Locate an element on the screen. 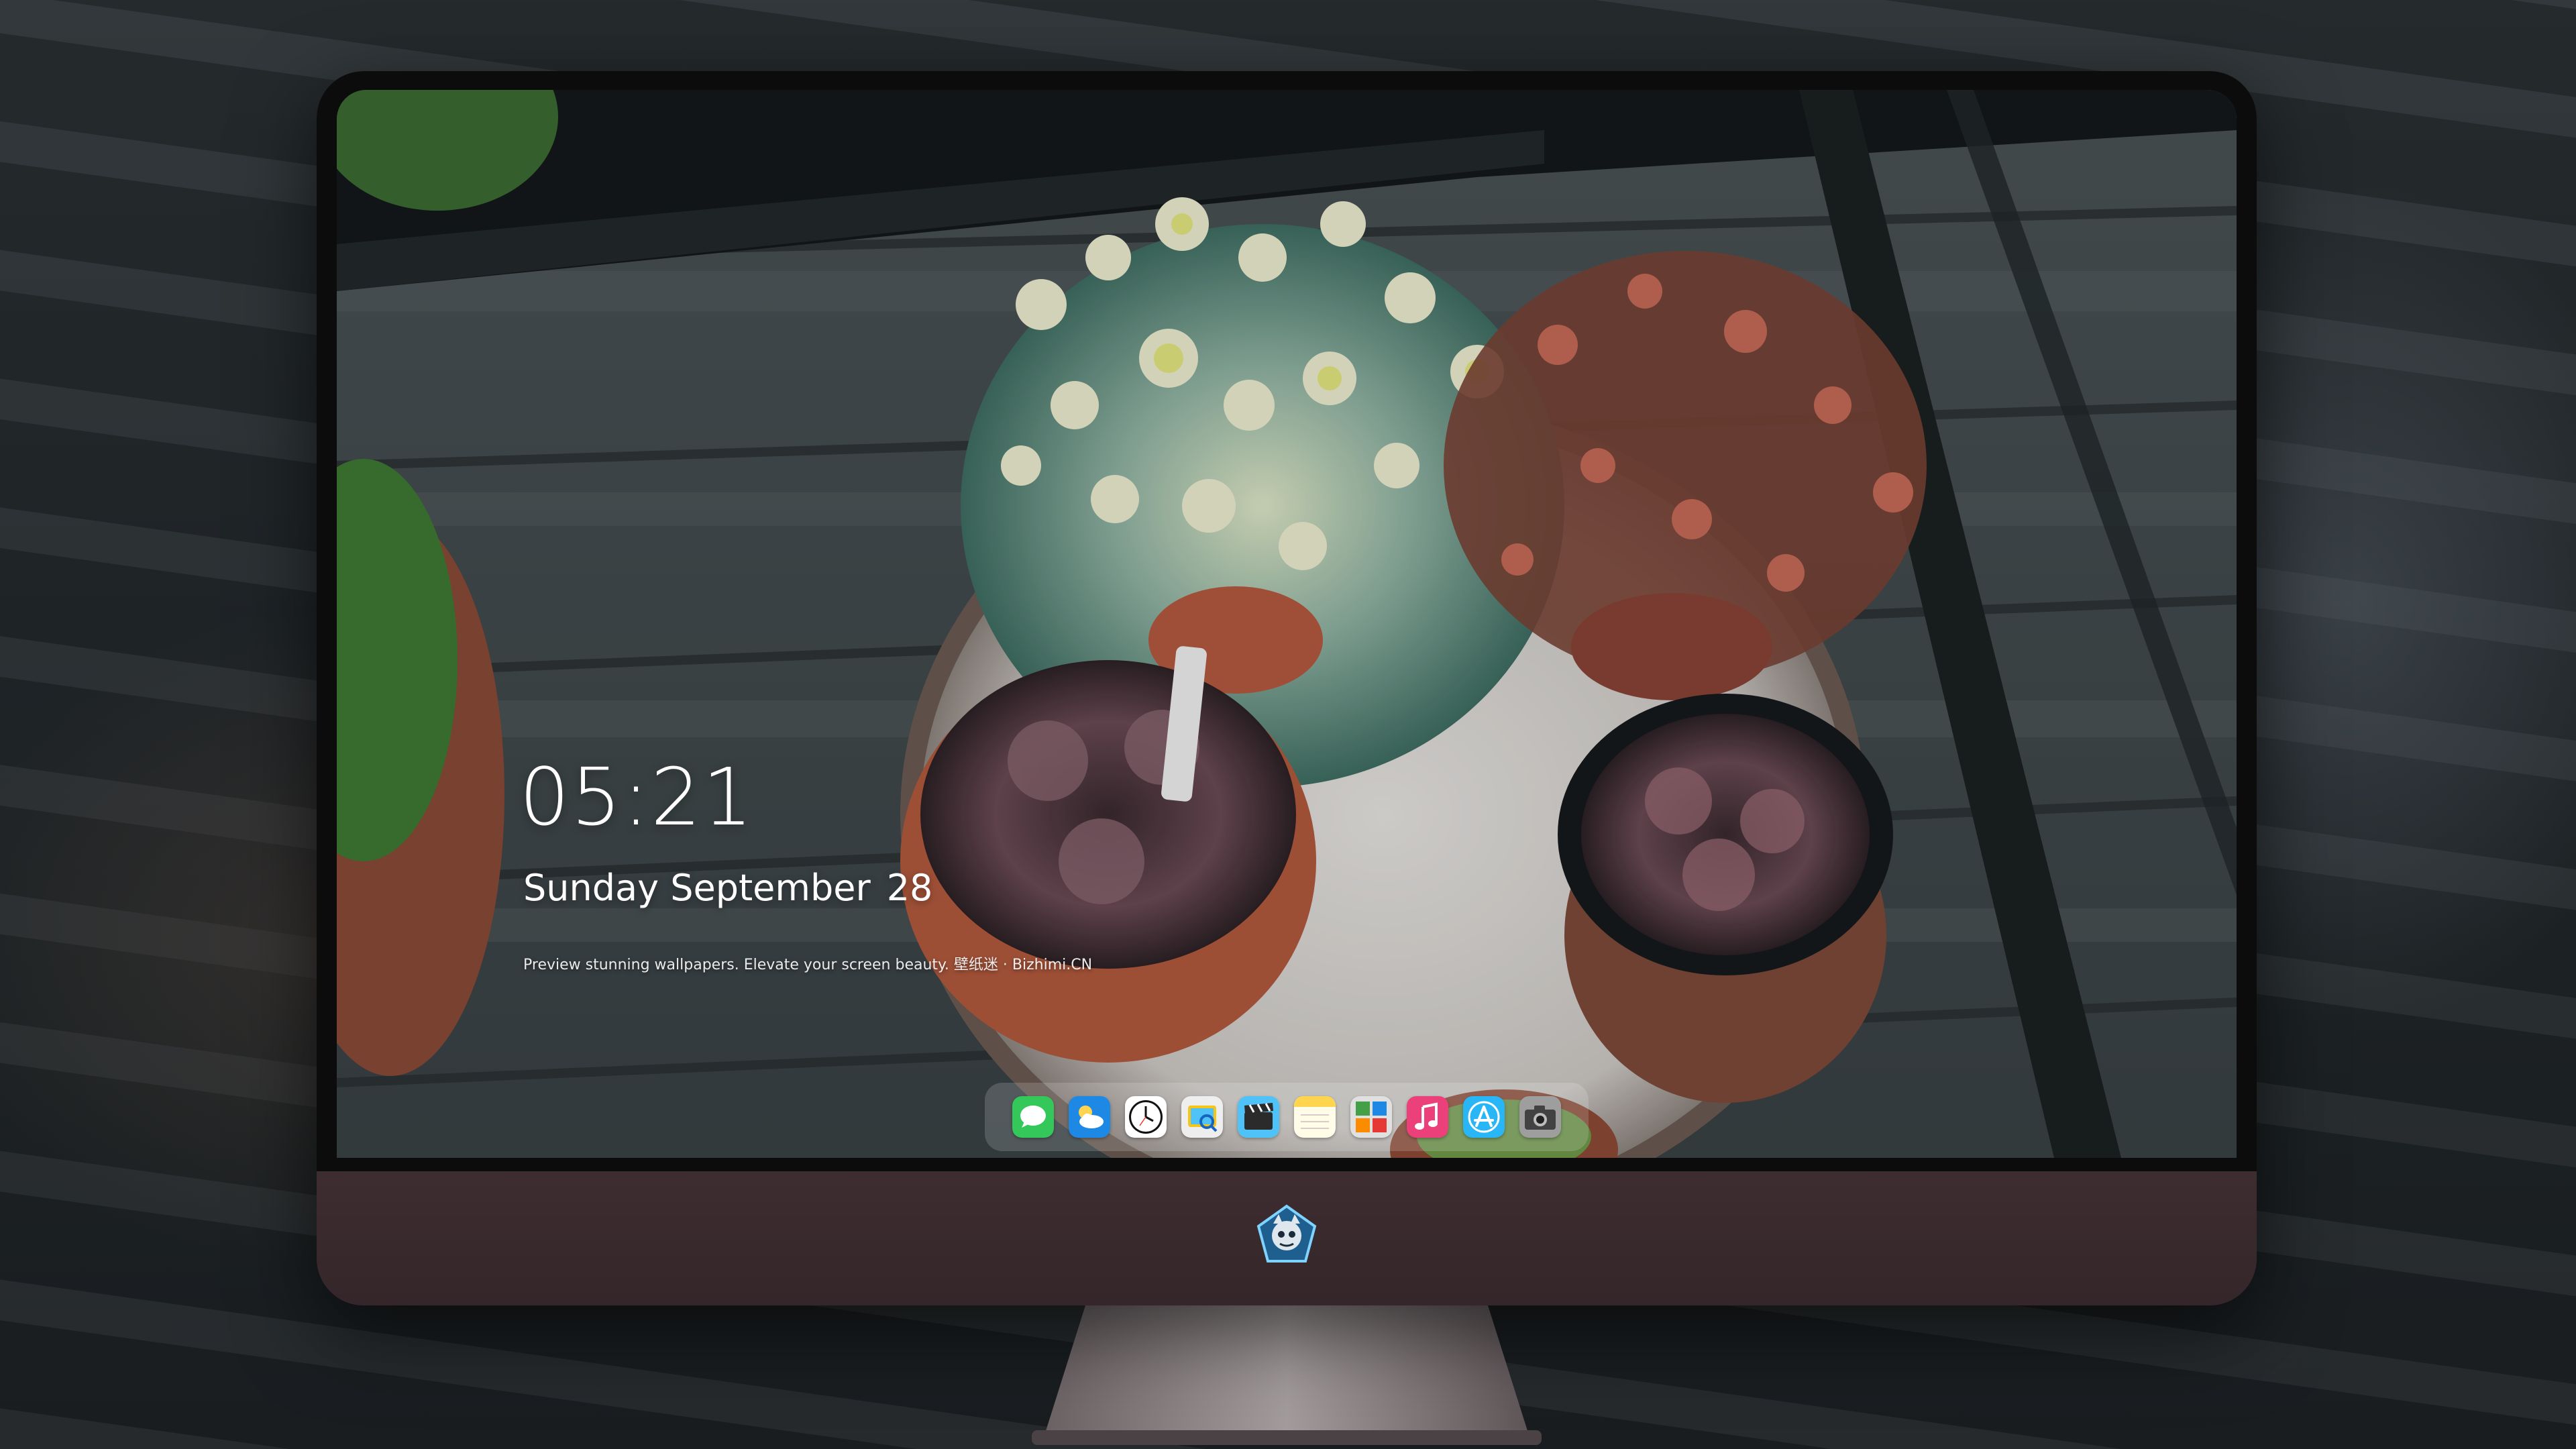 The height and width of the screenshot is (1449, 2576). dock-item-video is located at coordinates (1258, 1117).